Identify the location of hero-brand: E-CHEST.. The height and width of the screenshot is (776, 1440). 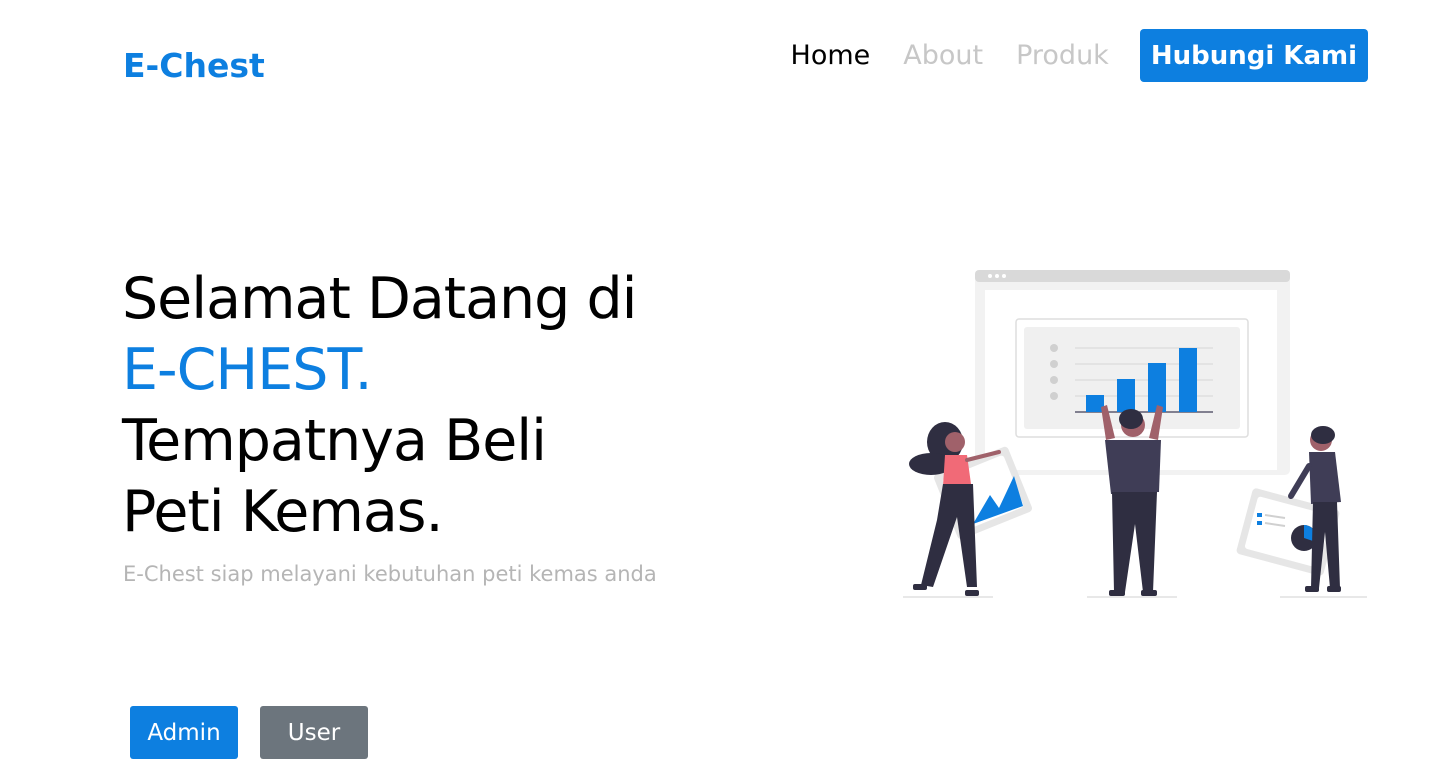
(247, 370).